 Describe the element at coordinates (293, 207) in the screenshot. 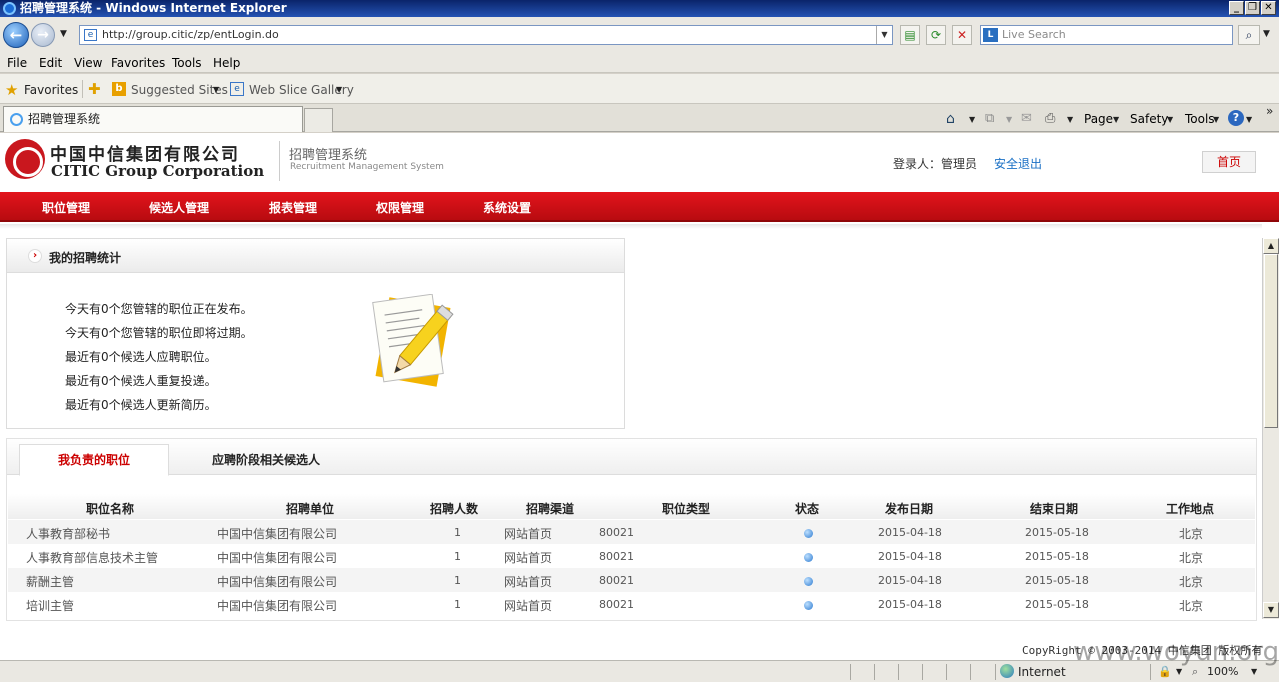

I see `nav-report-management: 报表管理` at that location.